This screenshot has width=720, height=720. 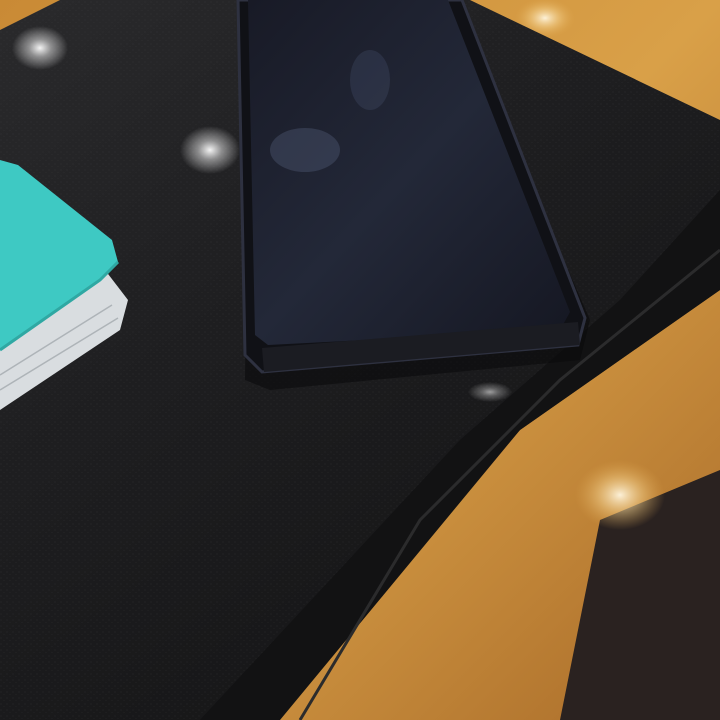 I want to click on screen-reflection, so click(x=305, y=150).